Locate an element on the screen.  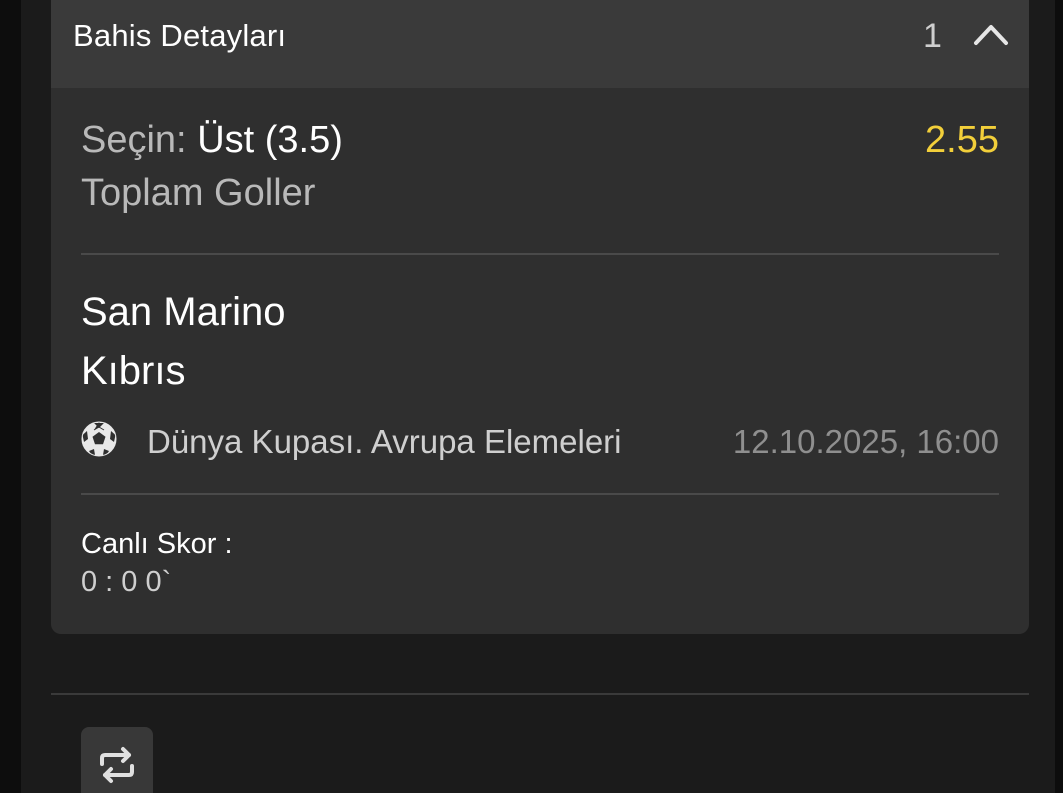
market-name: Toplam Goller is located at coordinates (198, 193).